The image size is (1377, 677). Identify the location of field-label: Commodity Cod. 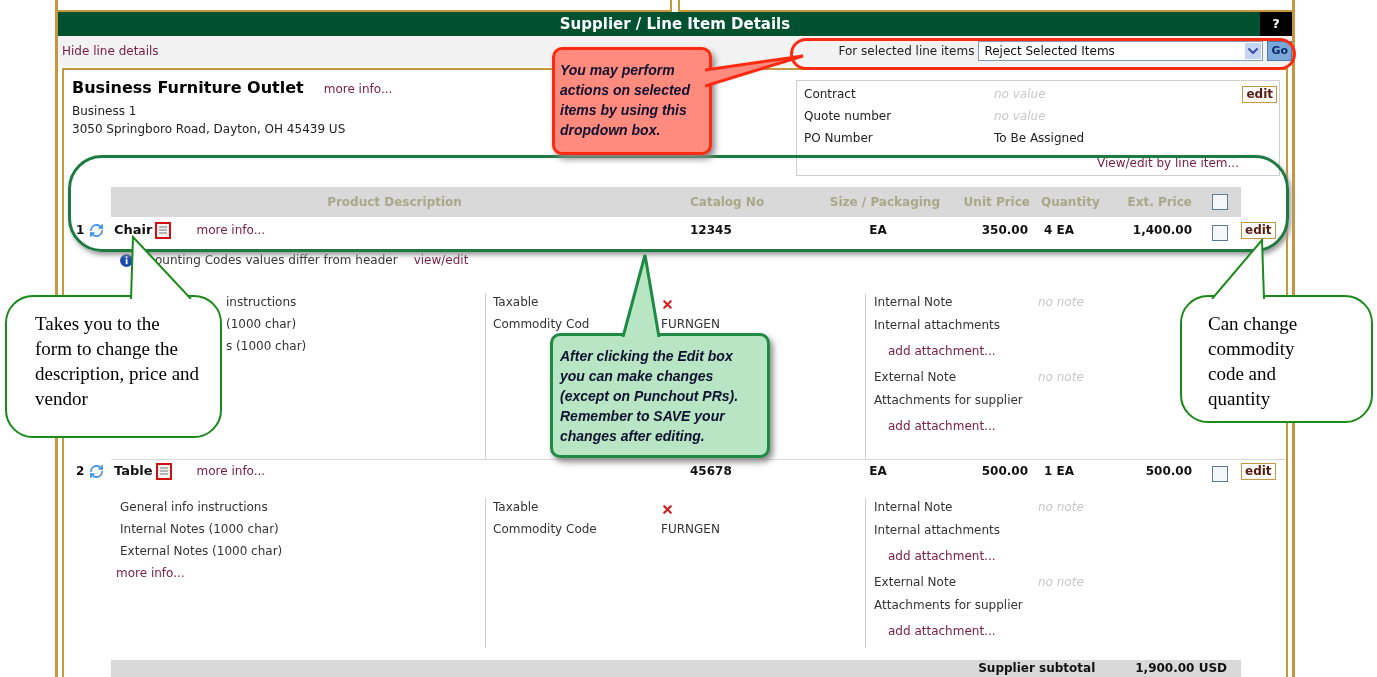
(542, 324).